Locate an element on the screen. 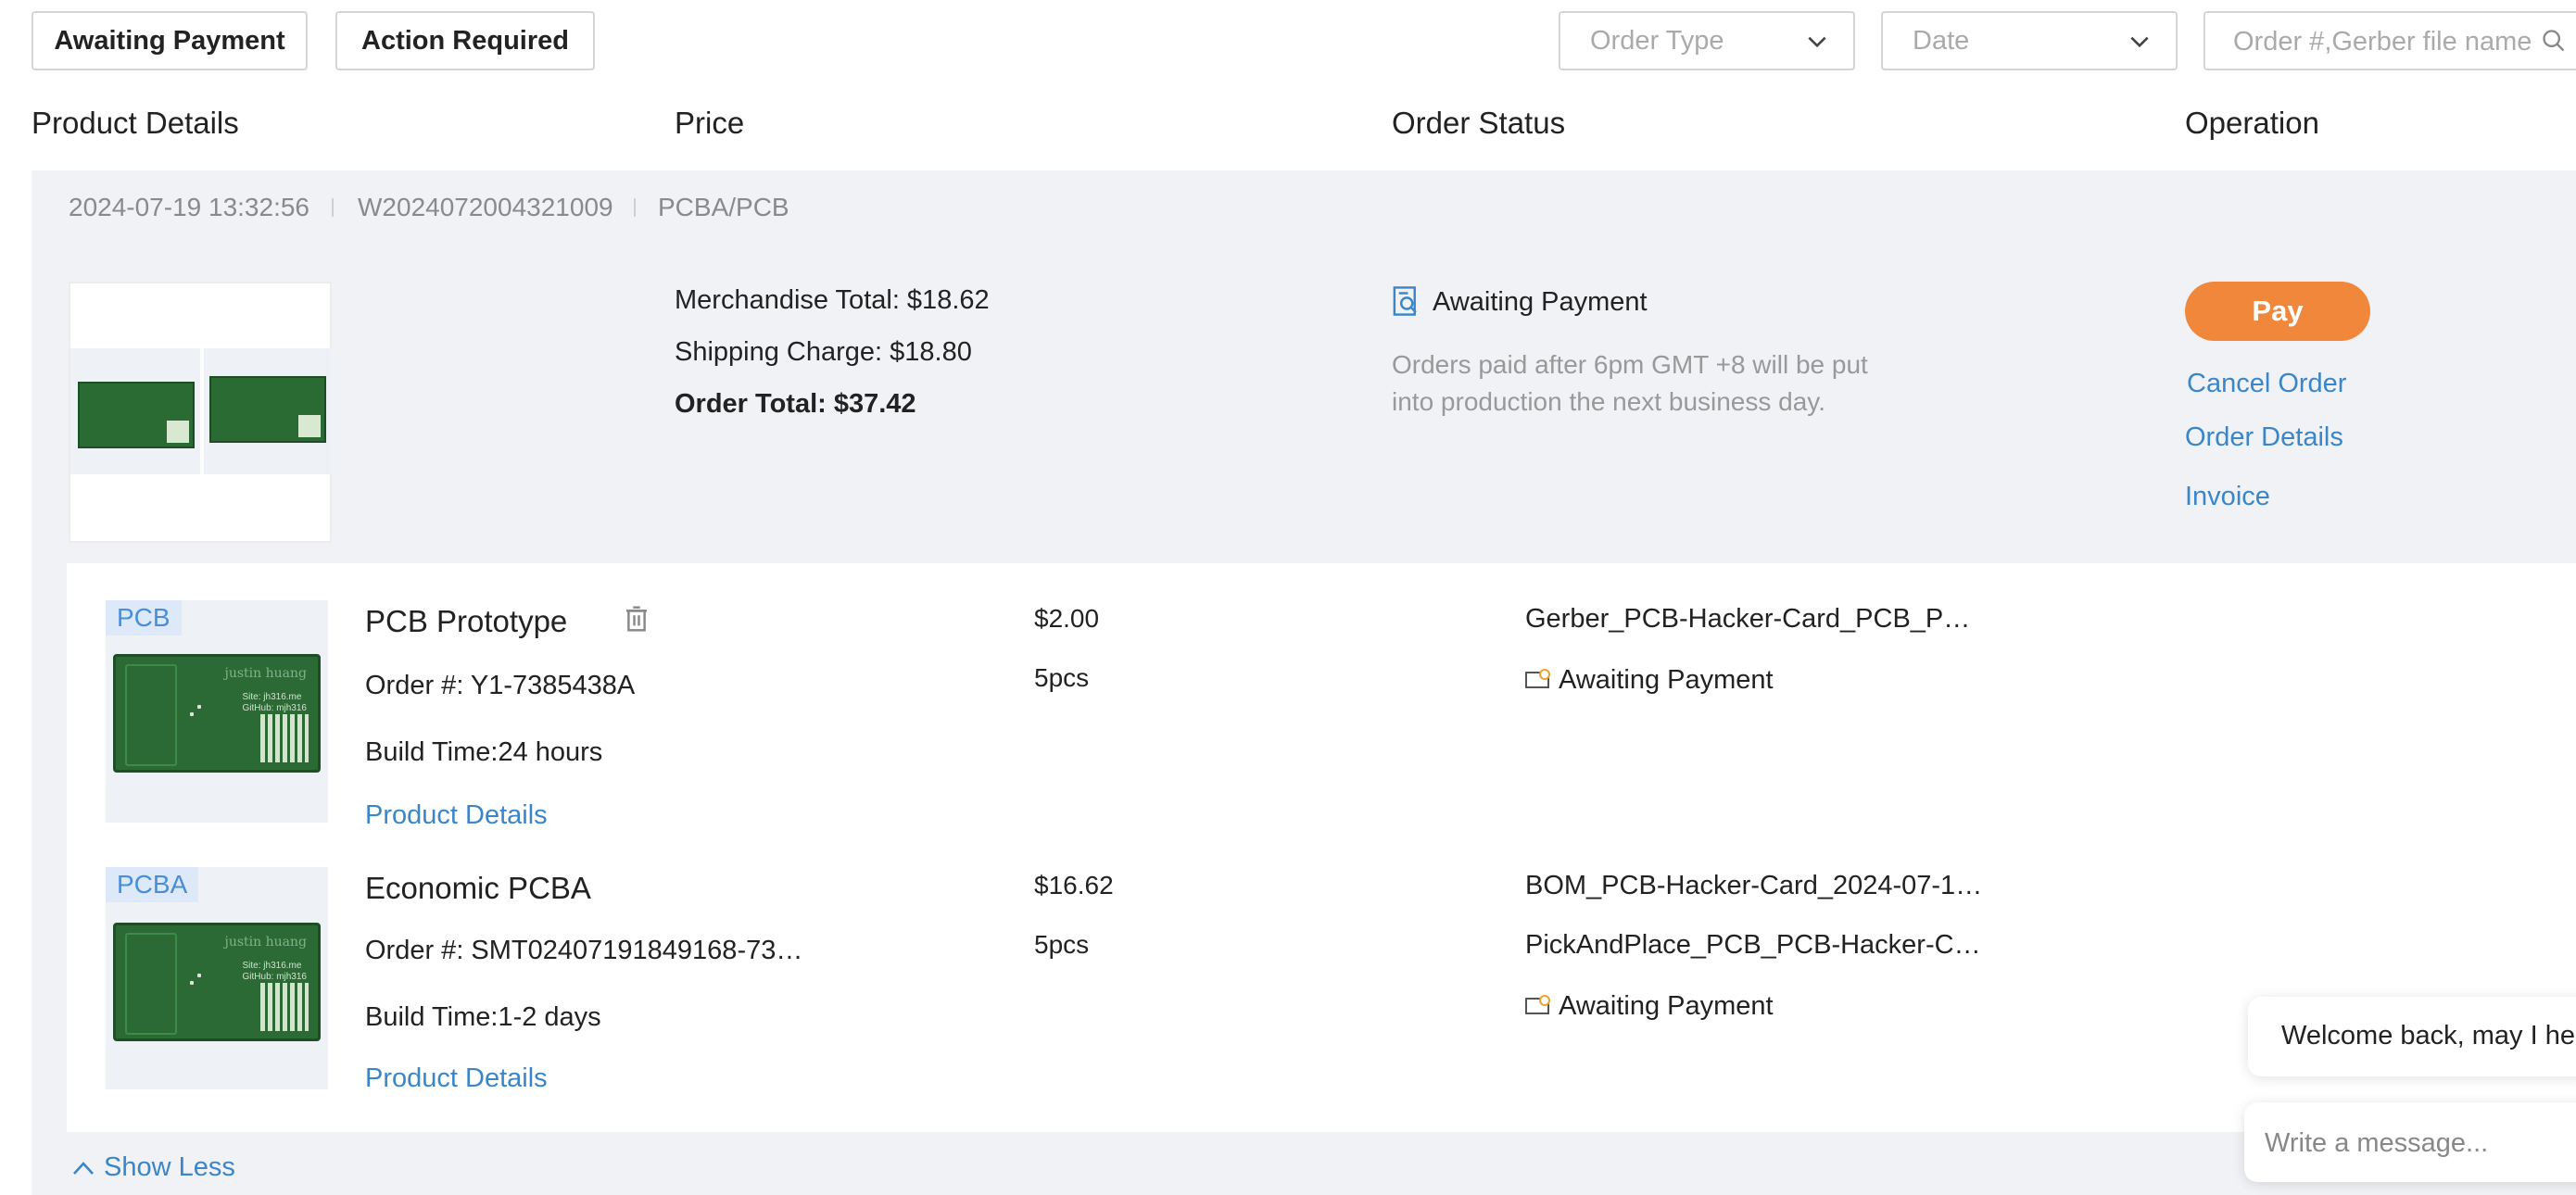 This screenshot has height=1195, width=2576. column-header-price: Price is located at coordinates (710, 123).